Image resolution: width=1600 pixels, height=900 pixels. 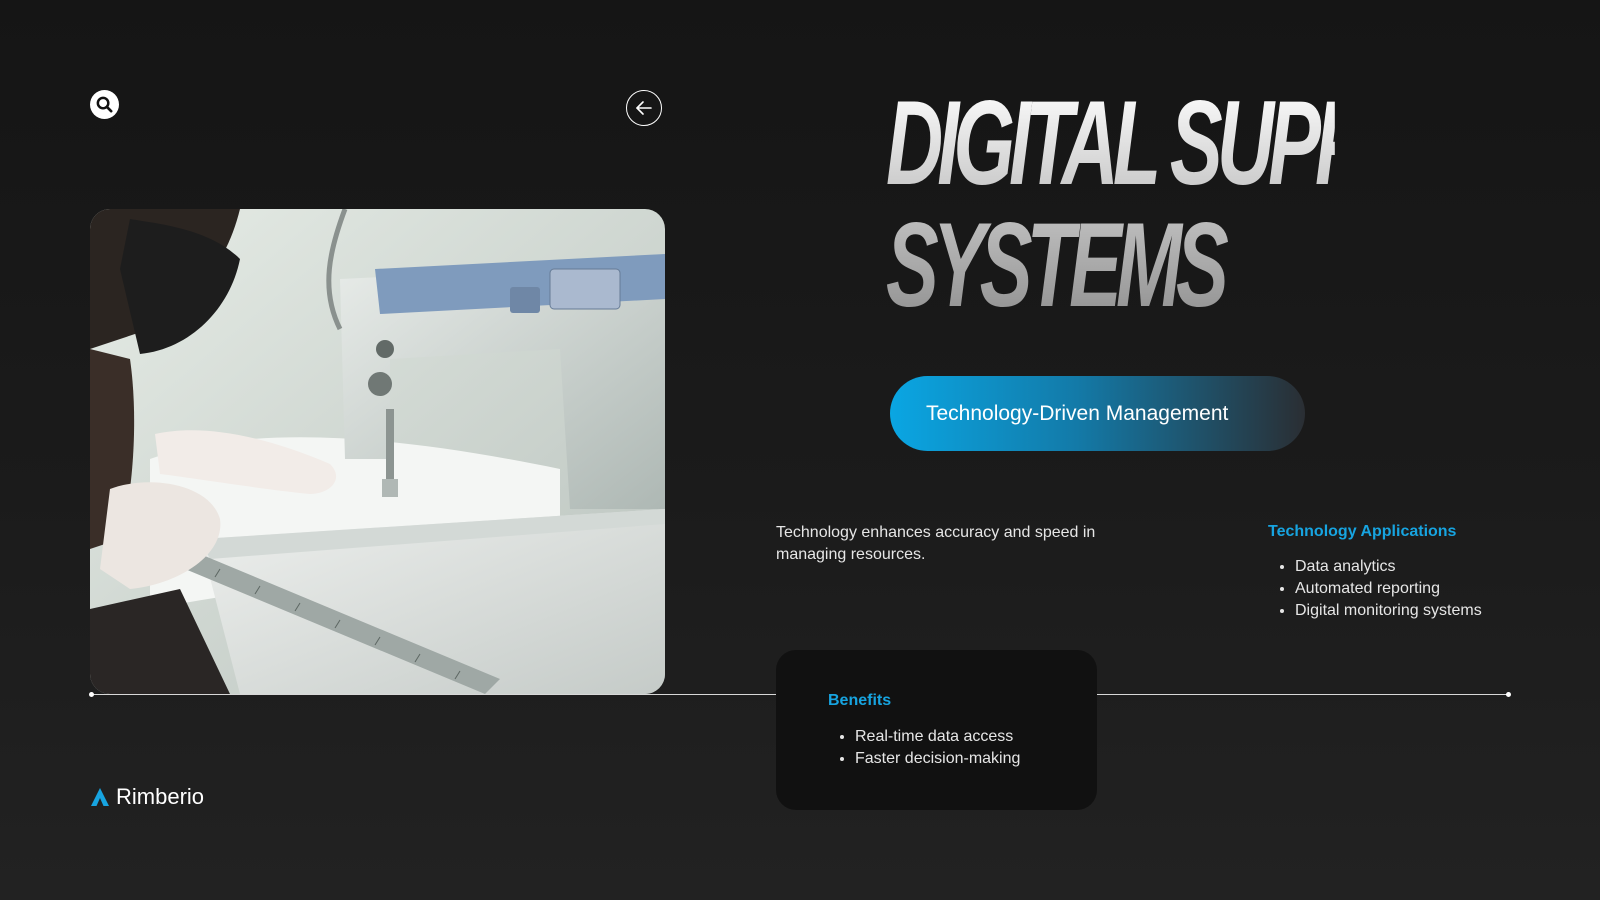 What do you see at coordinates (1388, 611) in the screenshot?
I see `list-item: Digital monitoring systems` at bounding box center [1388, 611].